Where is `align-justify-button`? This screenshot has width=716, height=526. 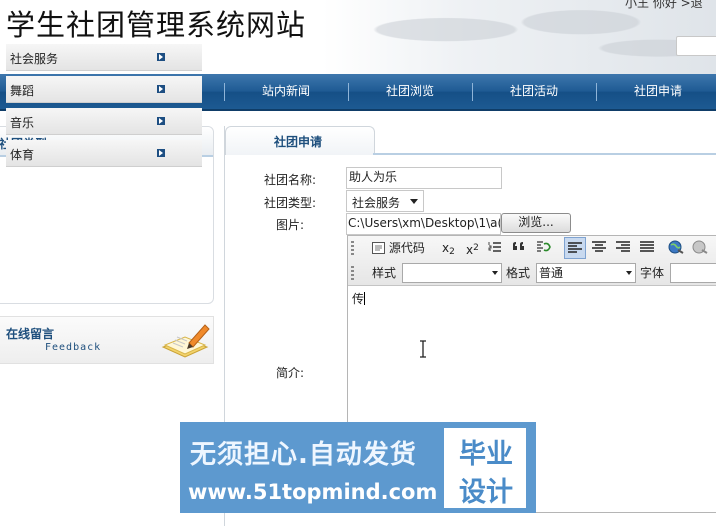
align-justify-button is located at coordinates (647, 248).